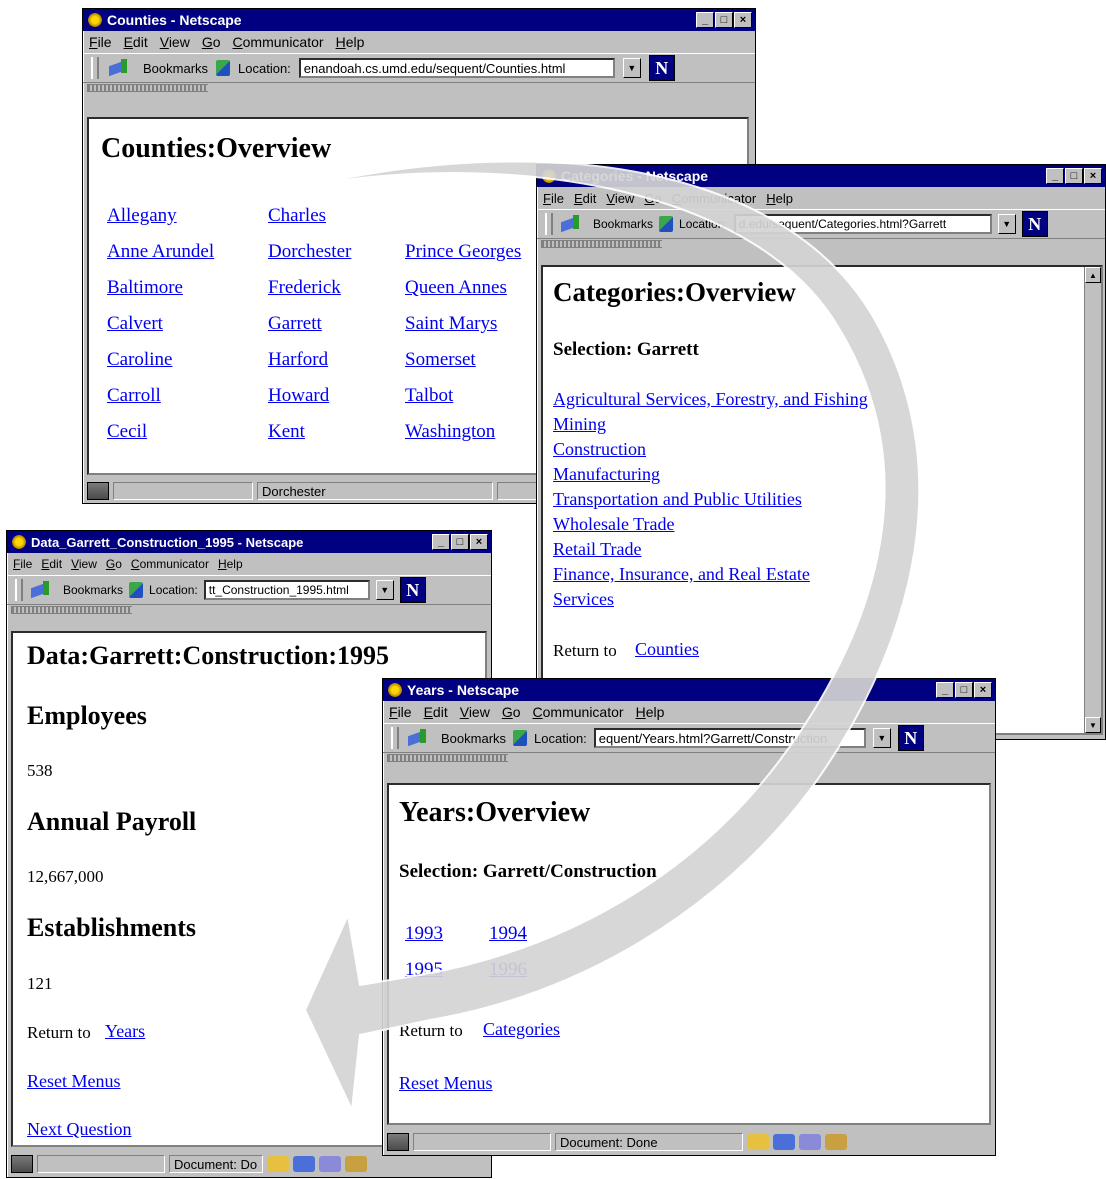  I want to click on county-link: Queen Annes, so click(456, 288).